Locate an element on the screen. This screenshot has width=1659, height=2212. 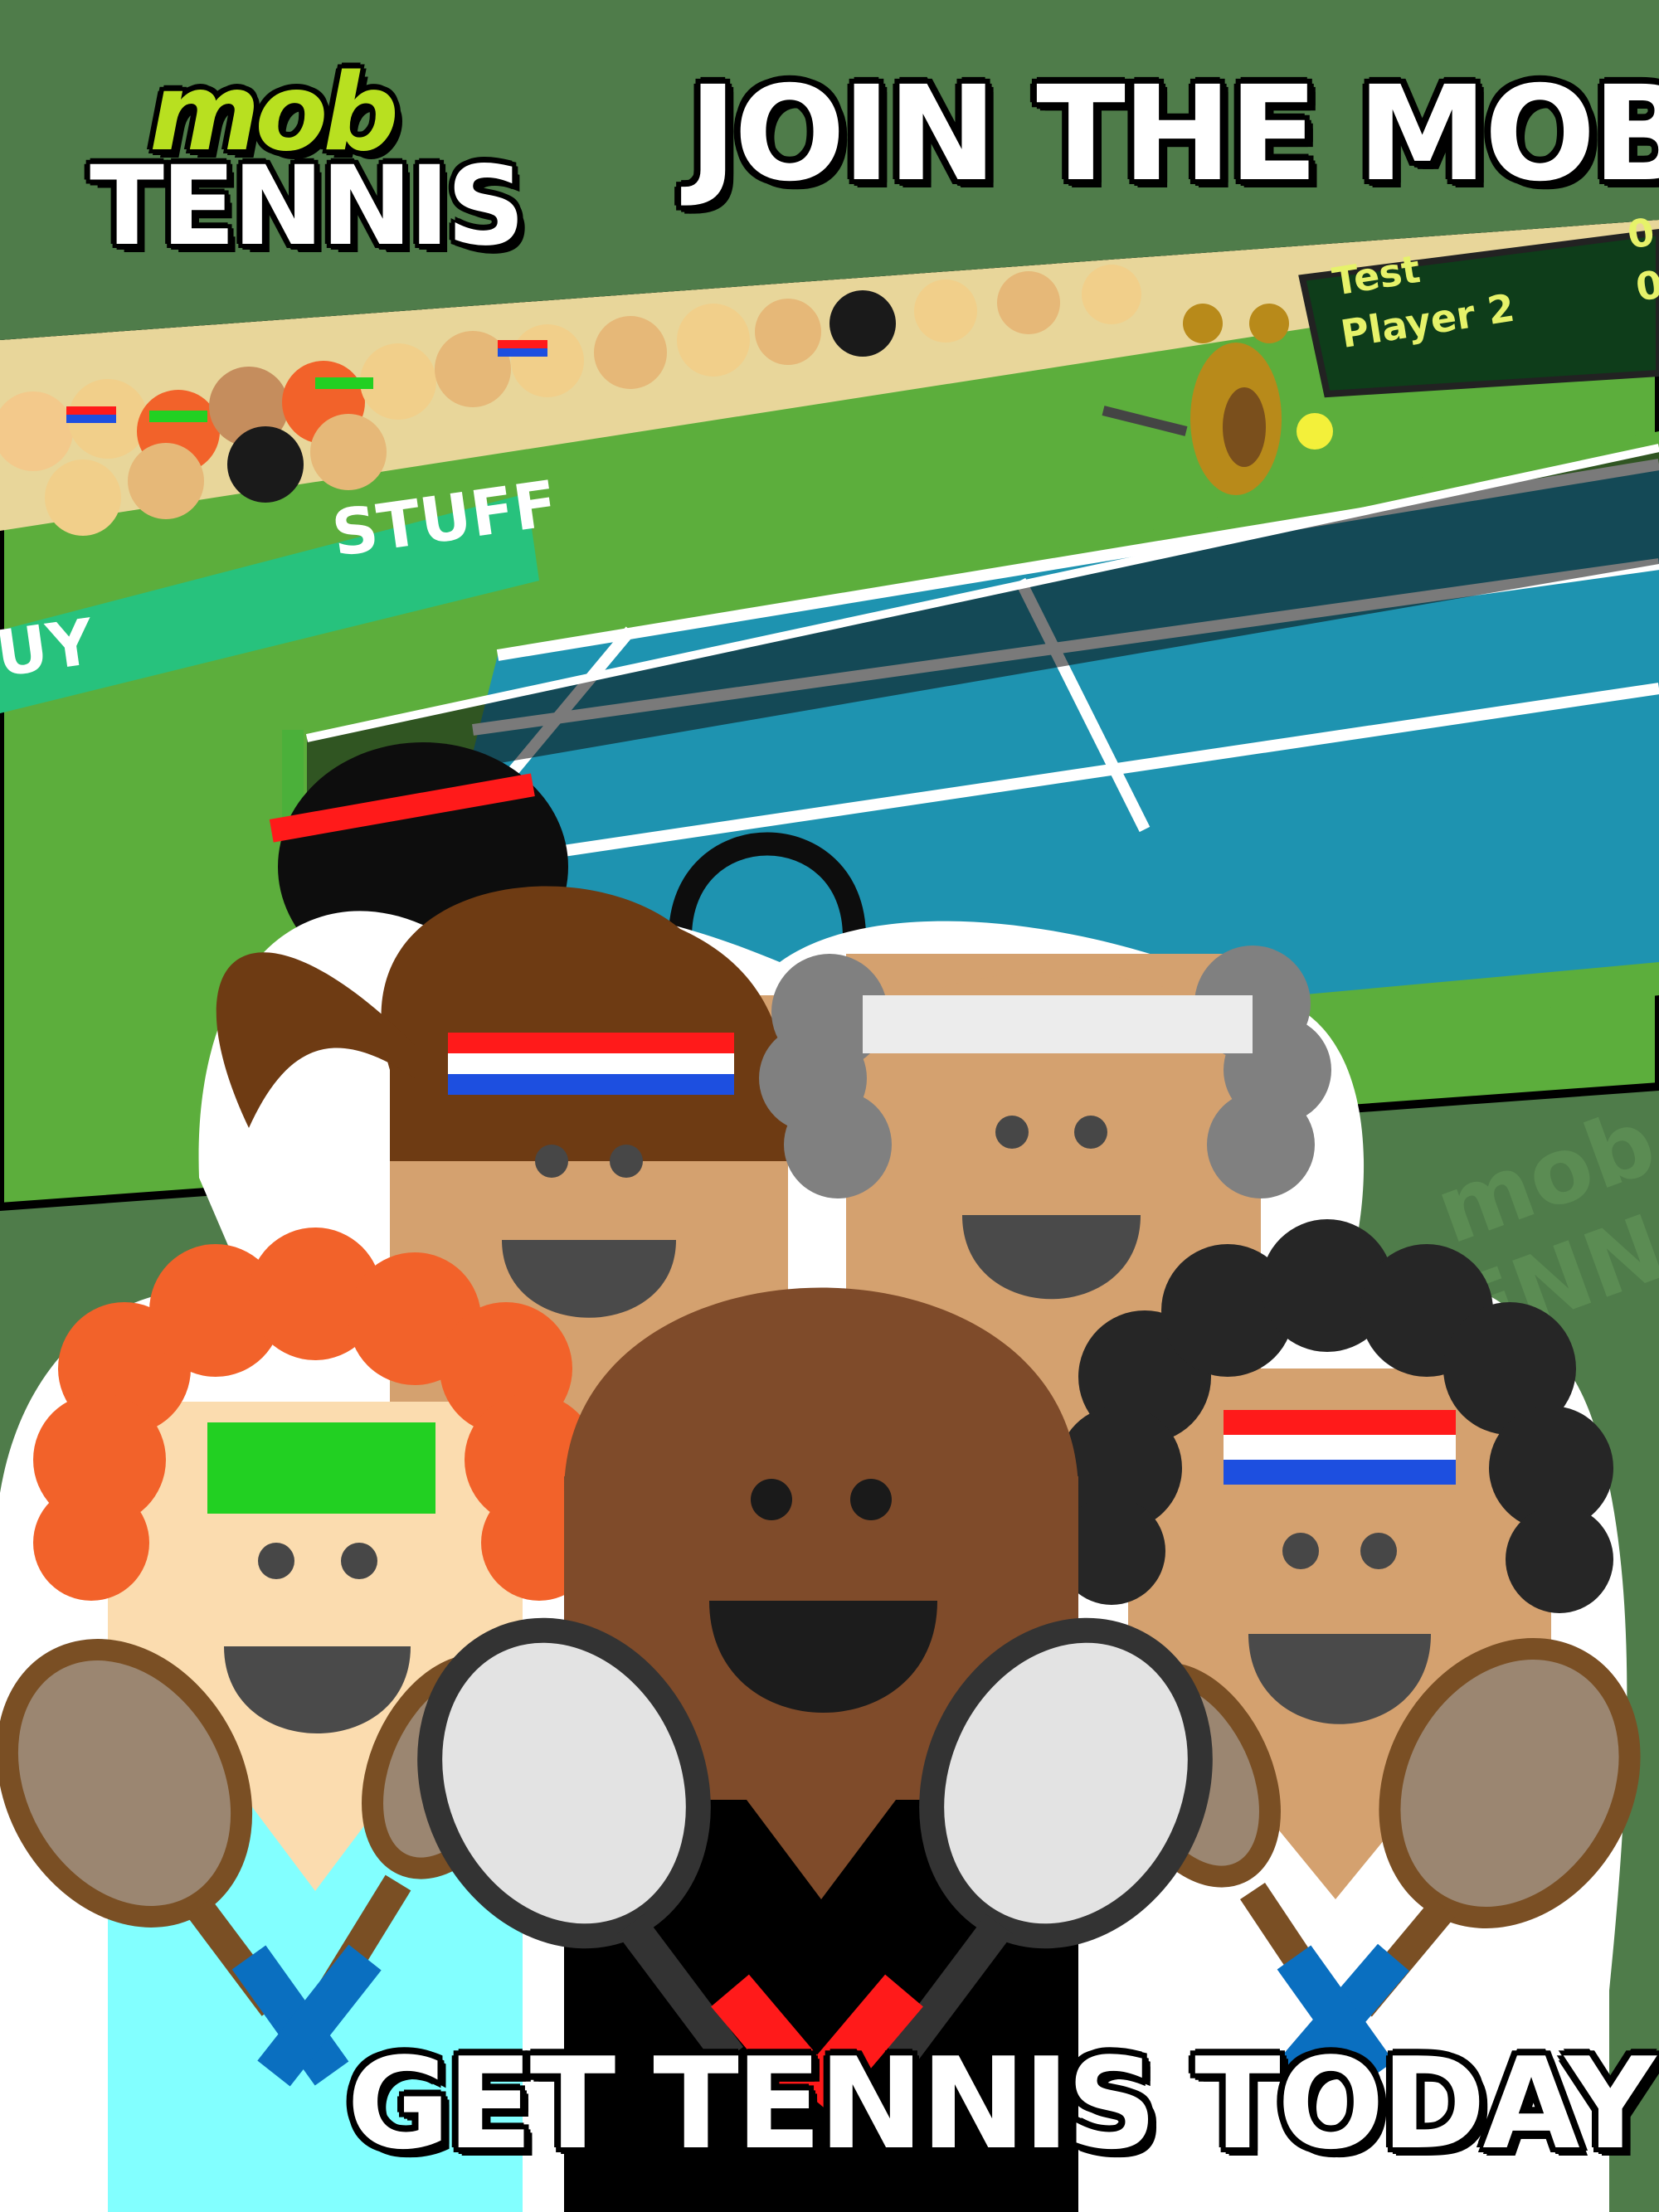
court-banner-left-text: UY is located at coordinates (49, 648).